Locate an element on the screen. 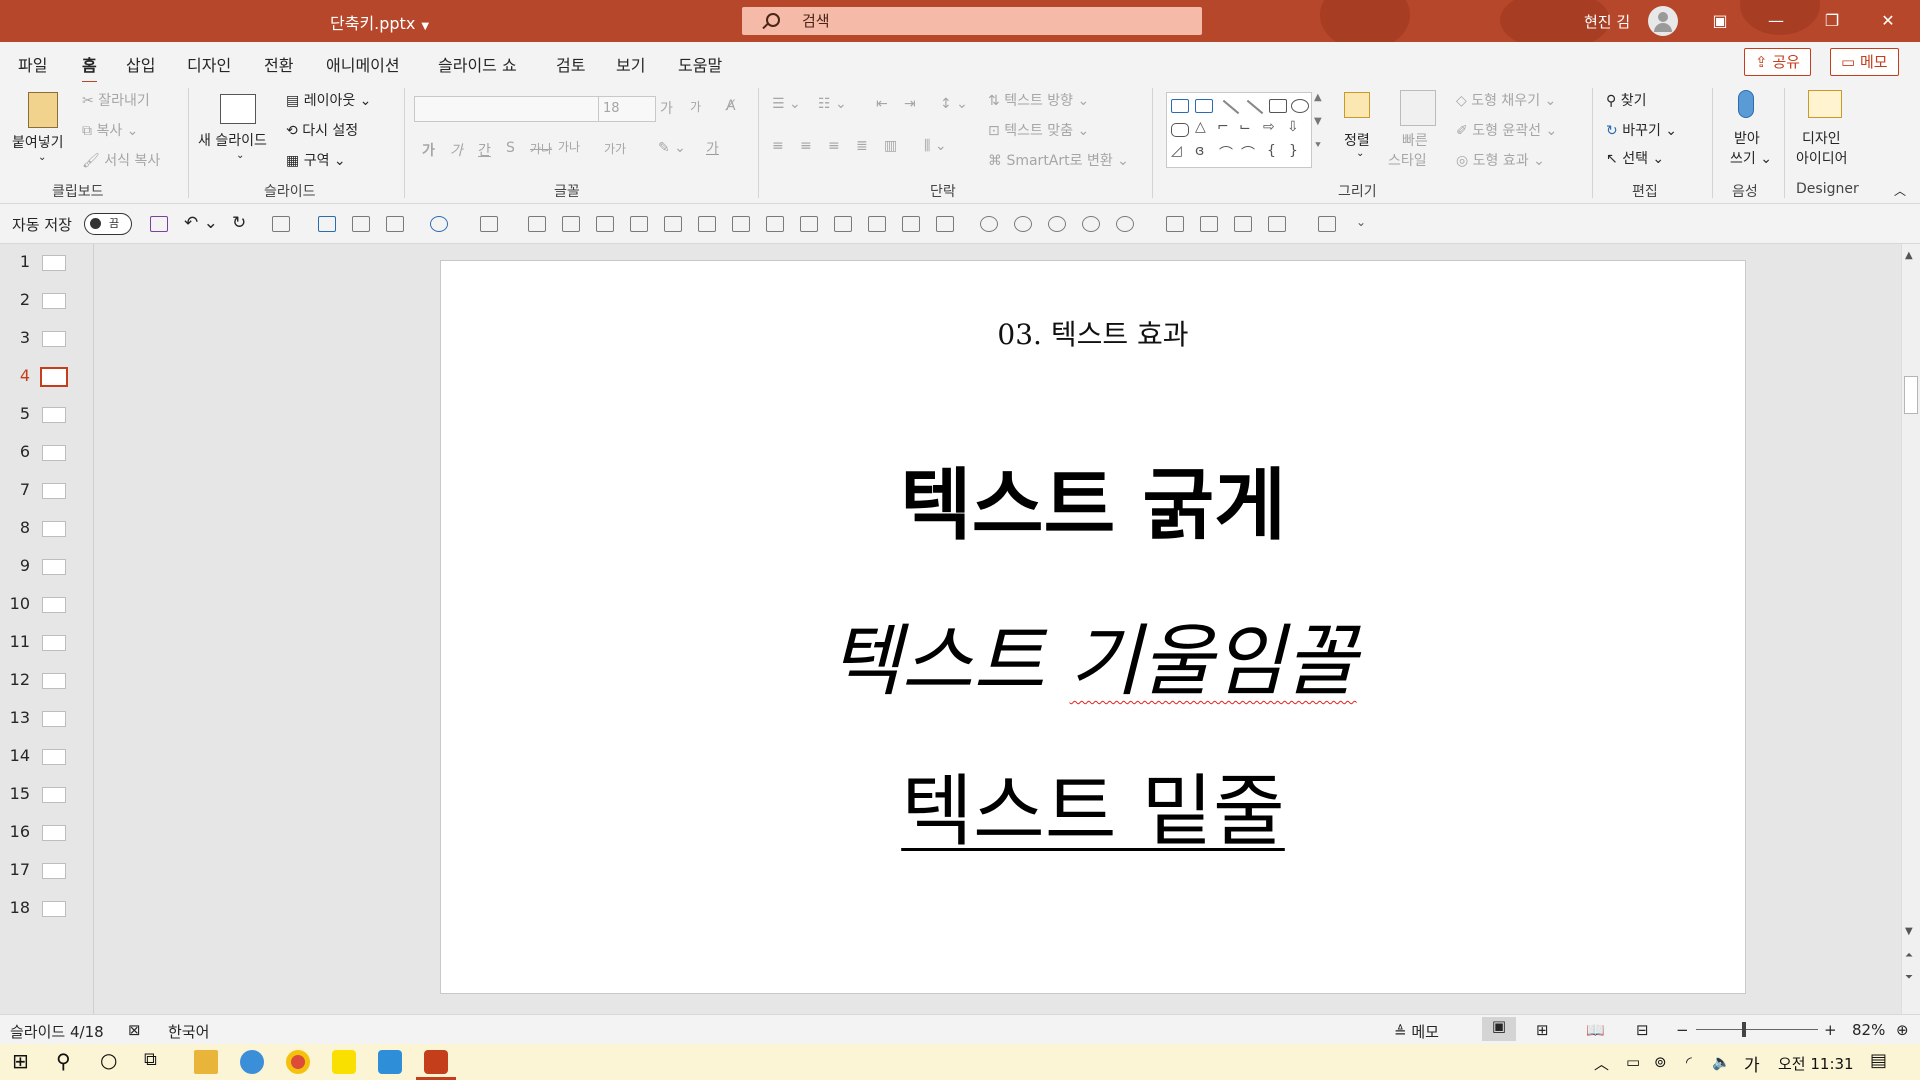 The height and width of the screenshot is (1080, 1920). slide-thumbnail: 11 is located at coordinates (47, 643).